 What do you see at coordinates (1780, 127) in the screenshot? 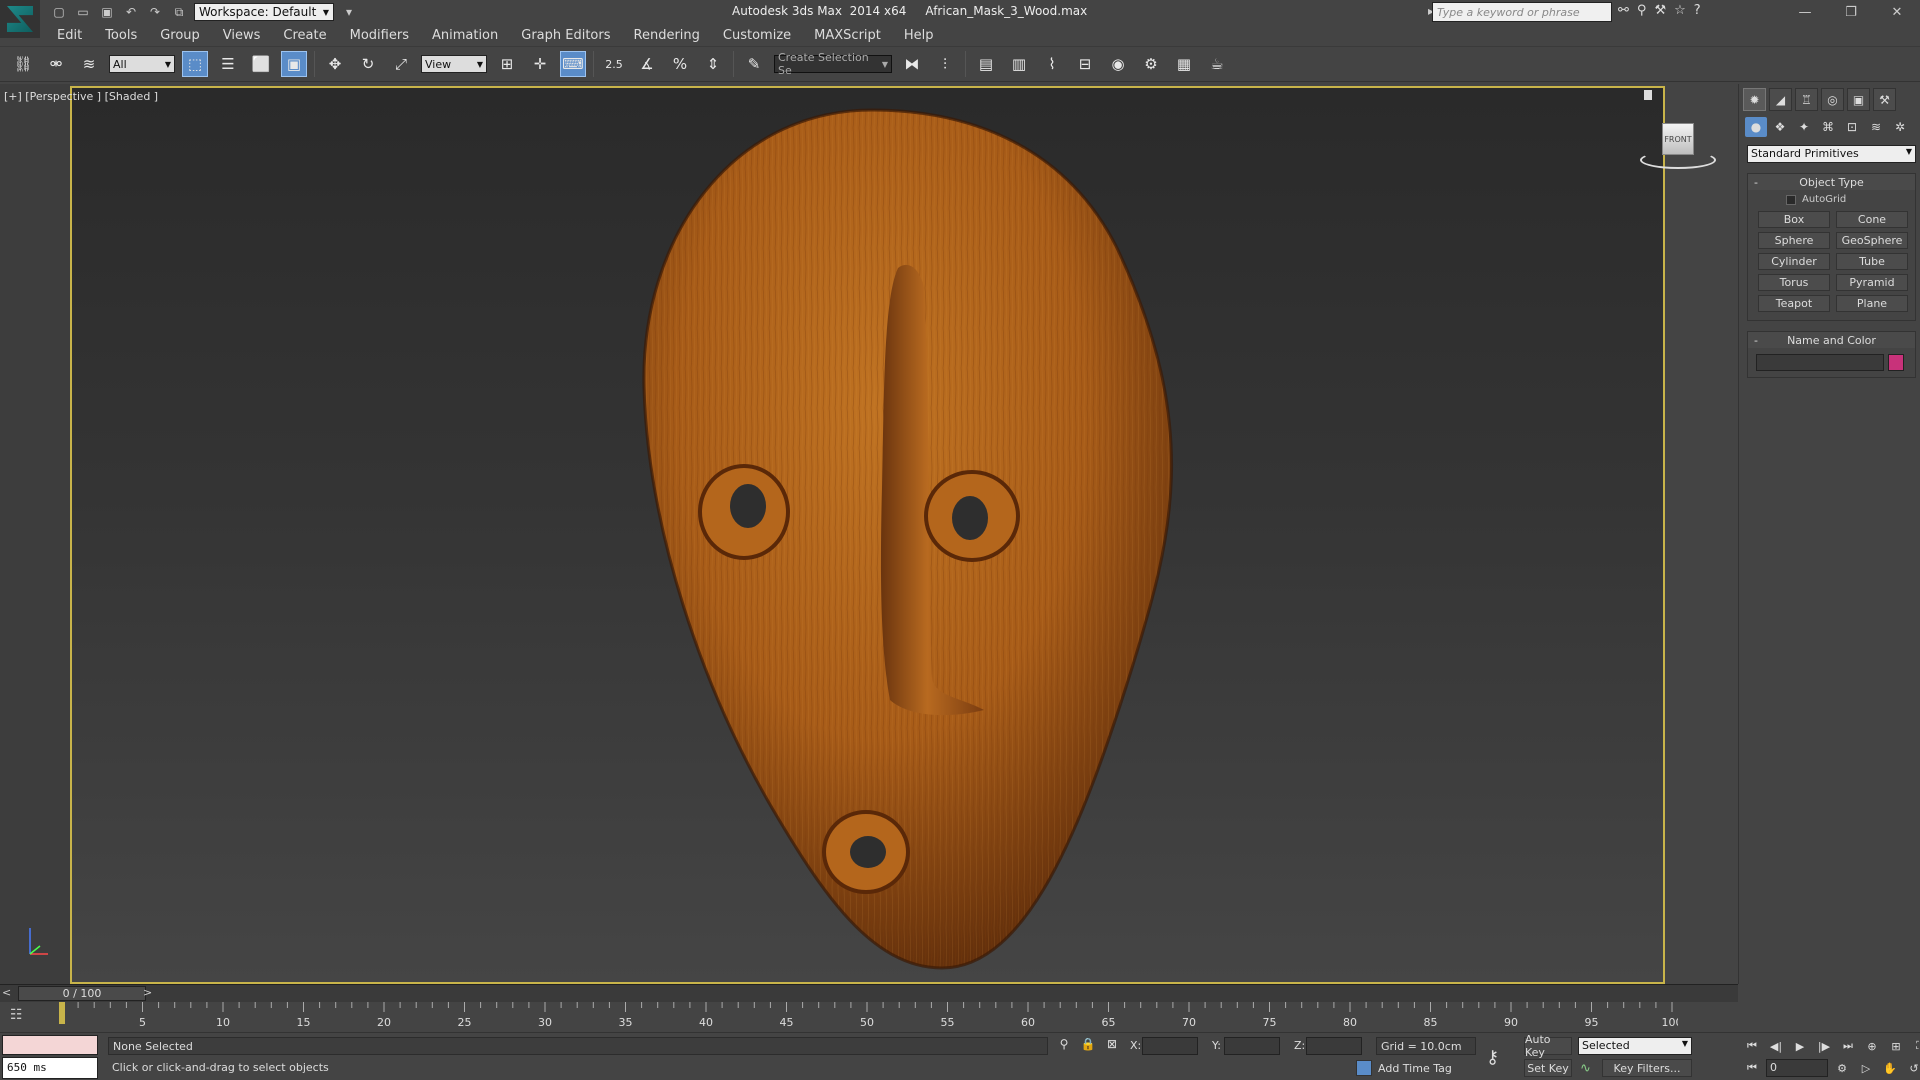
I see `shapes-icon: ❖` at bounding box center [1780, 127].